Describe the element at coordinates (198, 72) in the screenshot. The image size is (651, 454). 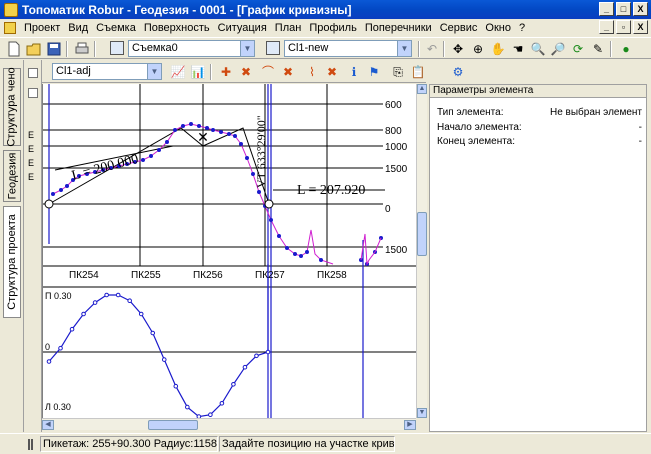
I see `profile-icon: 📊` at that location.